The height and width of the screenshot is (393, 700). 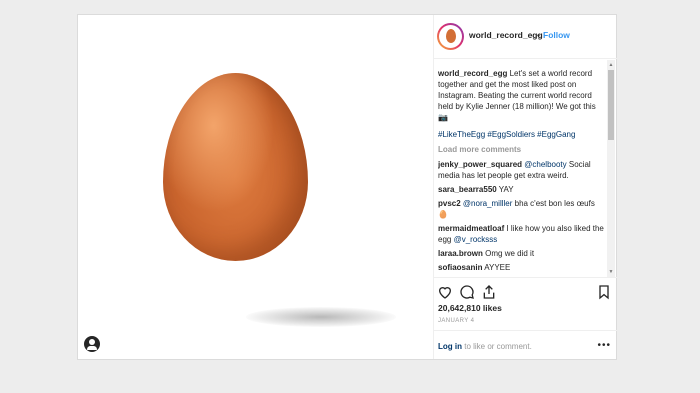 I want to click on load-more-comments-button: Load more comments, so click(x=522, y=149).